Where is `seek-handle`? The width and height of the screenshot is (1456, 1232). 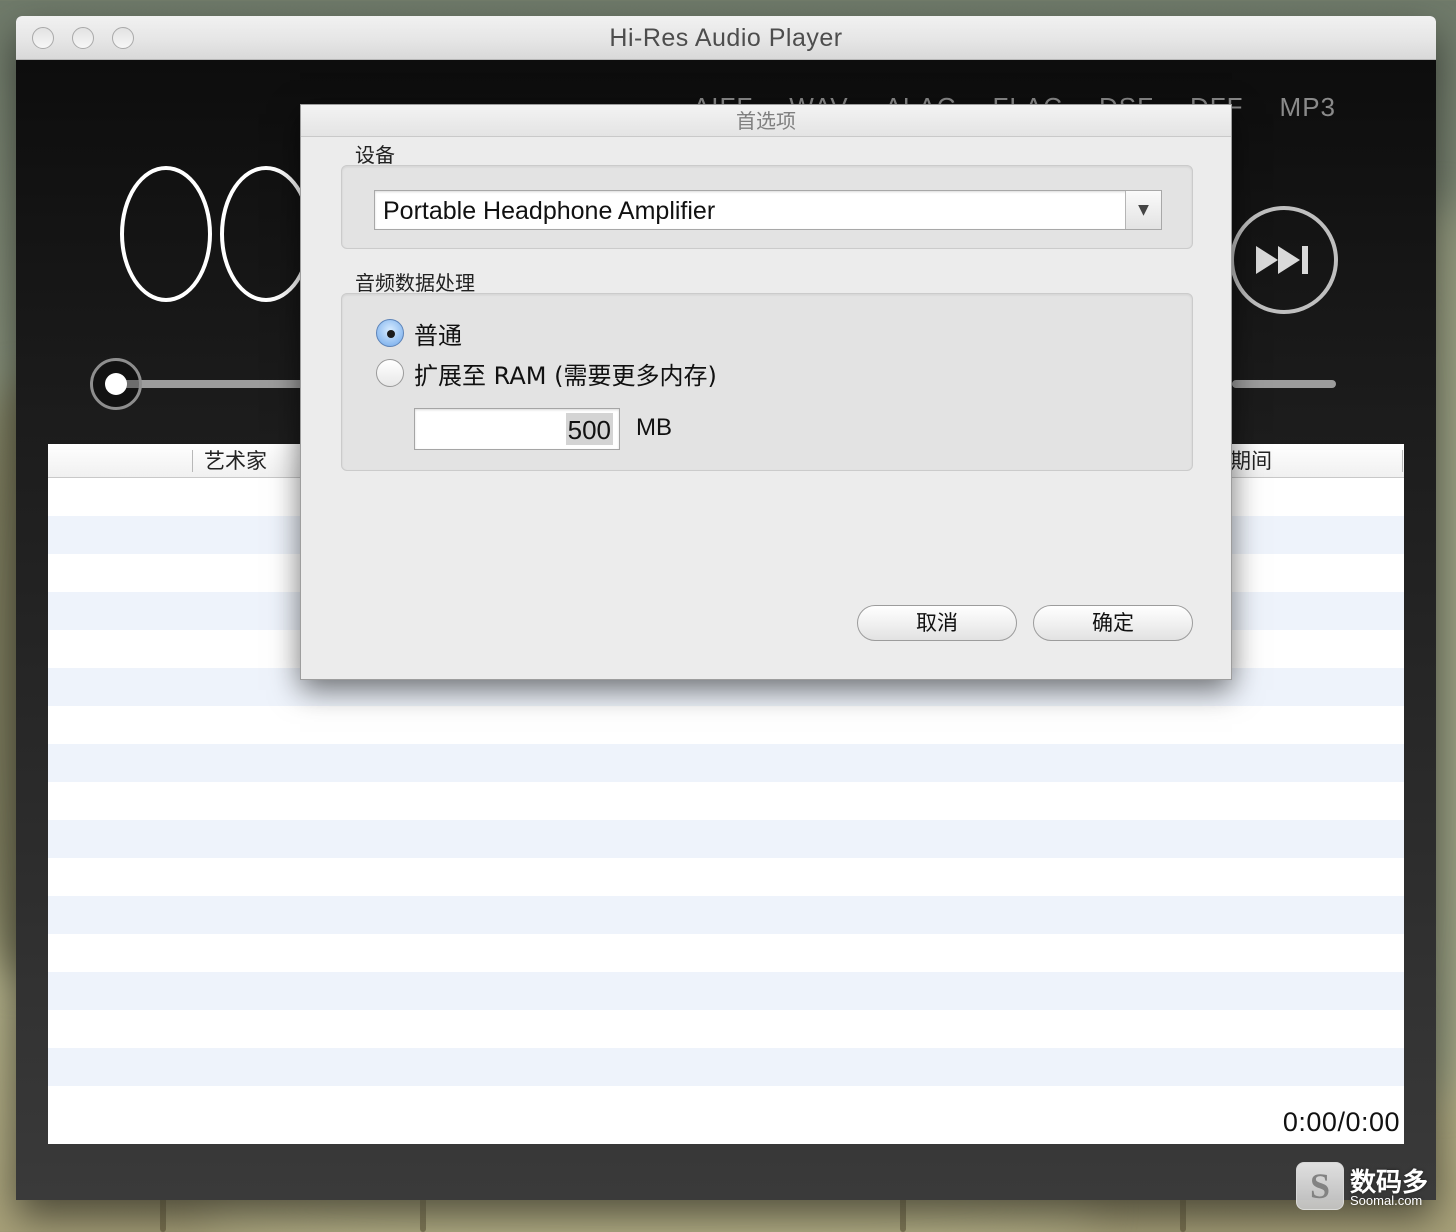
seek-handle is located at coordinates (116, 384).